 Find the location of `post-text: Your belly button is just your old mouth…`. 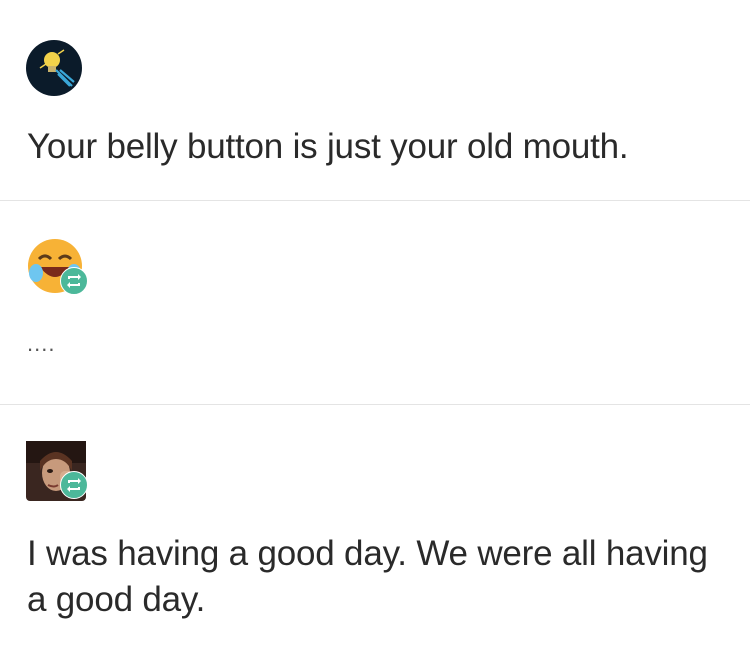

post-text: Your belly button is just your old mouth… is located at coordinates (328, 146).